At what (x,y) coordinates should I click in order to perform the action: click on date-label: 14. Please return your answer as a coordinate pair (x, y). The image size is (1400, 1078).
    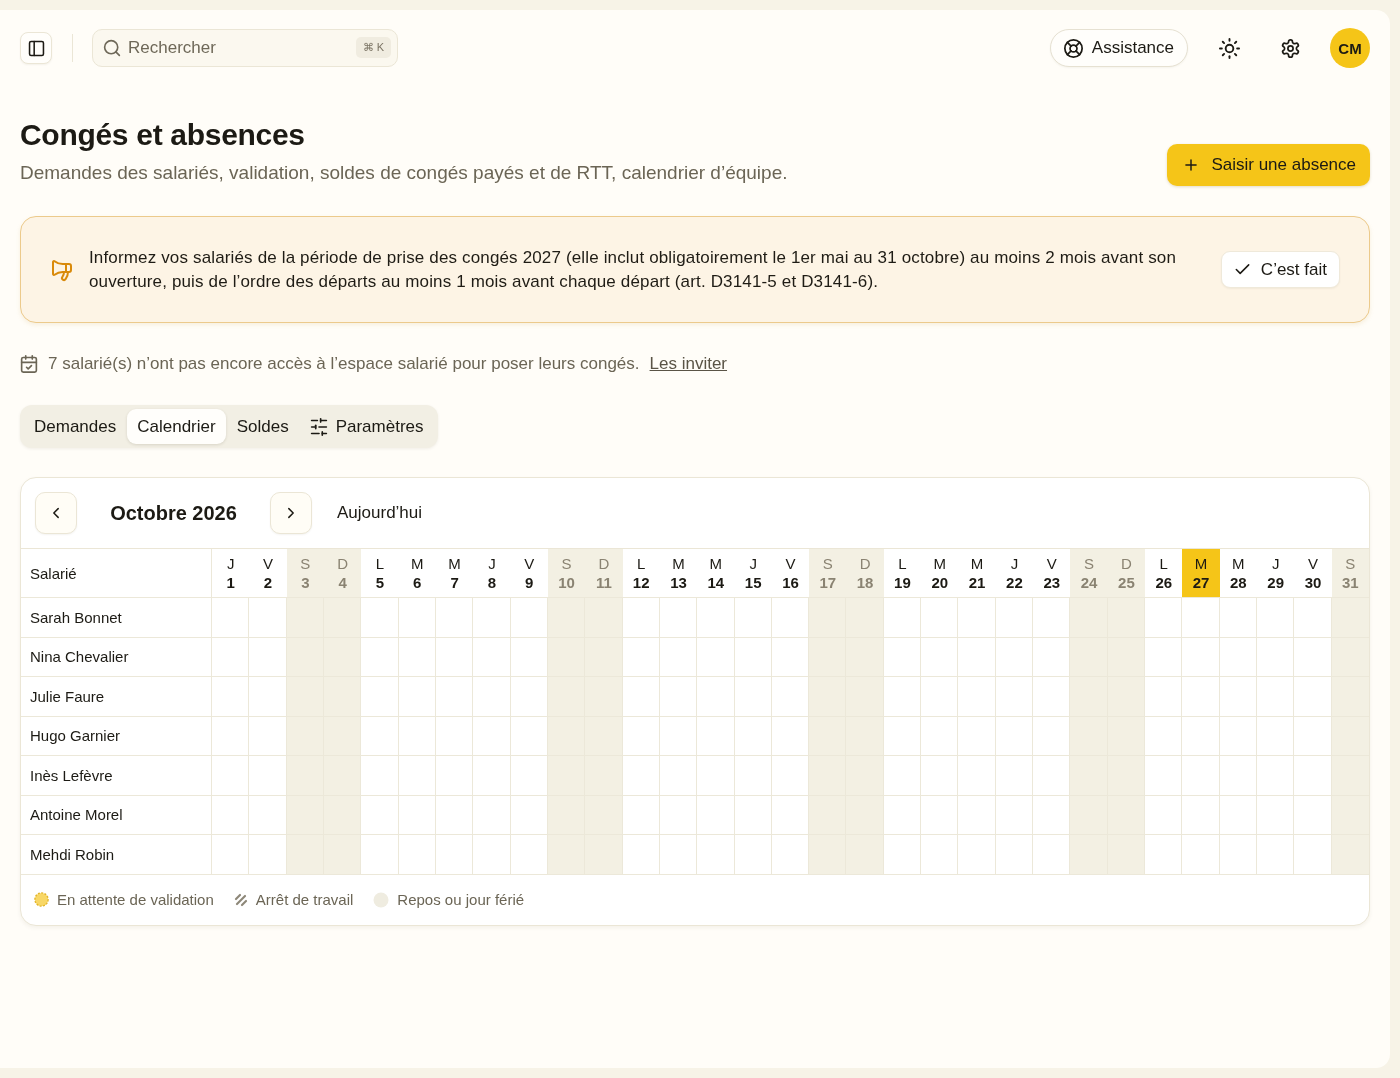
    Looking at the image, I should click on (716, 582).